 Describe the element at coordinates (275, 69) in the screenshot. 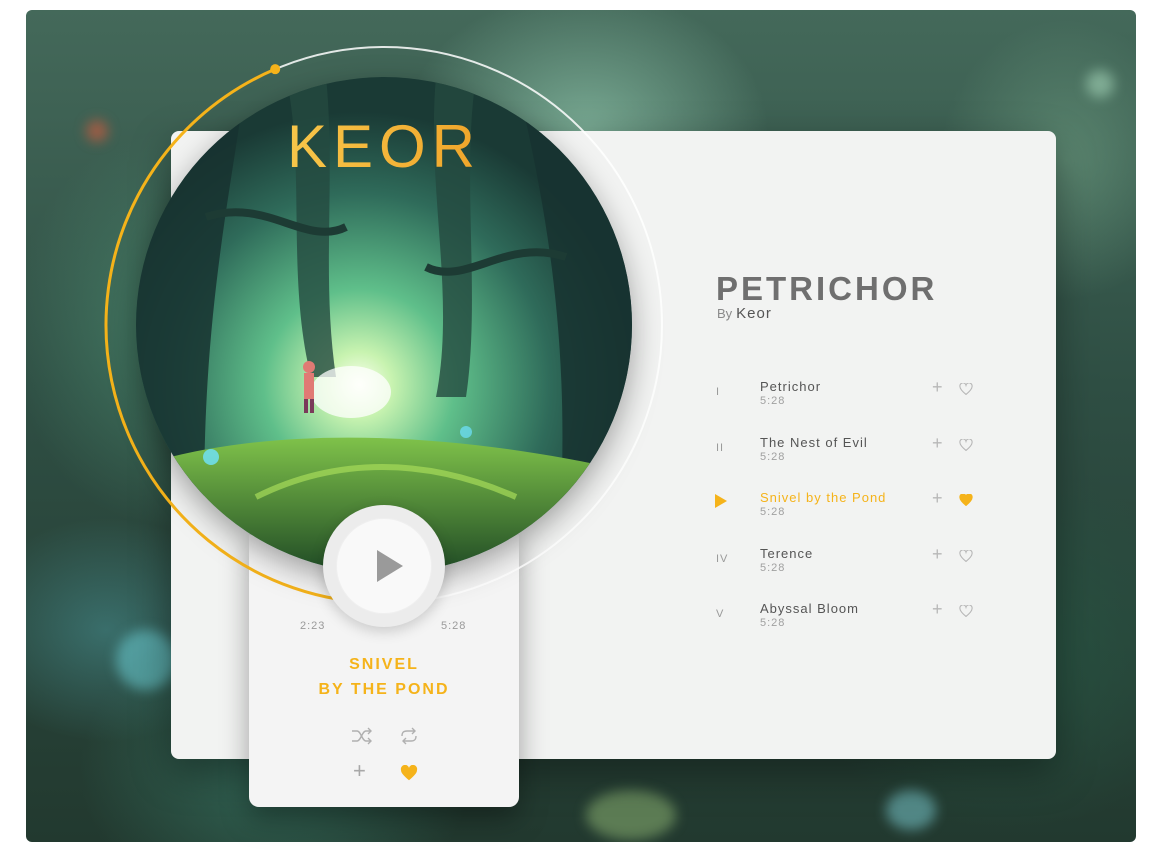

I see `progress-handle` at that location.